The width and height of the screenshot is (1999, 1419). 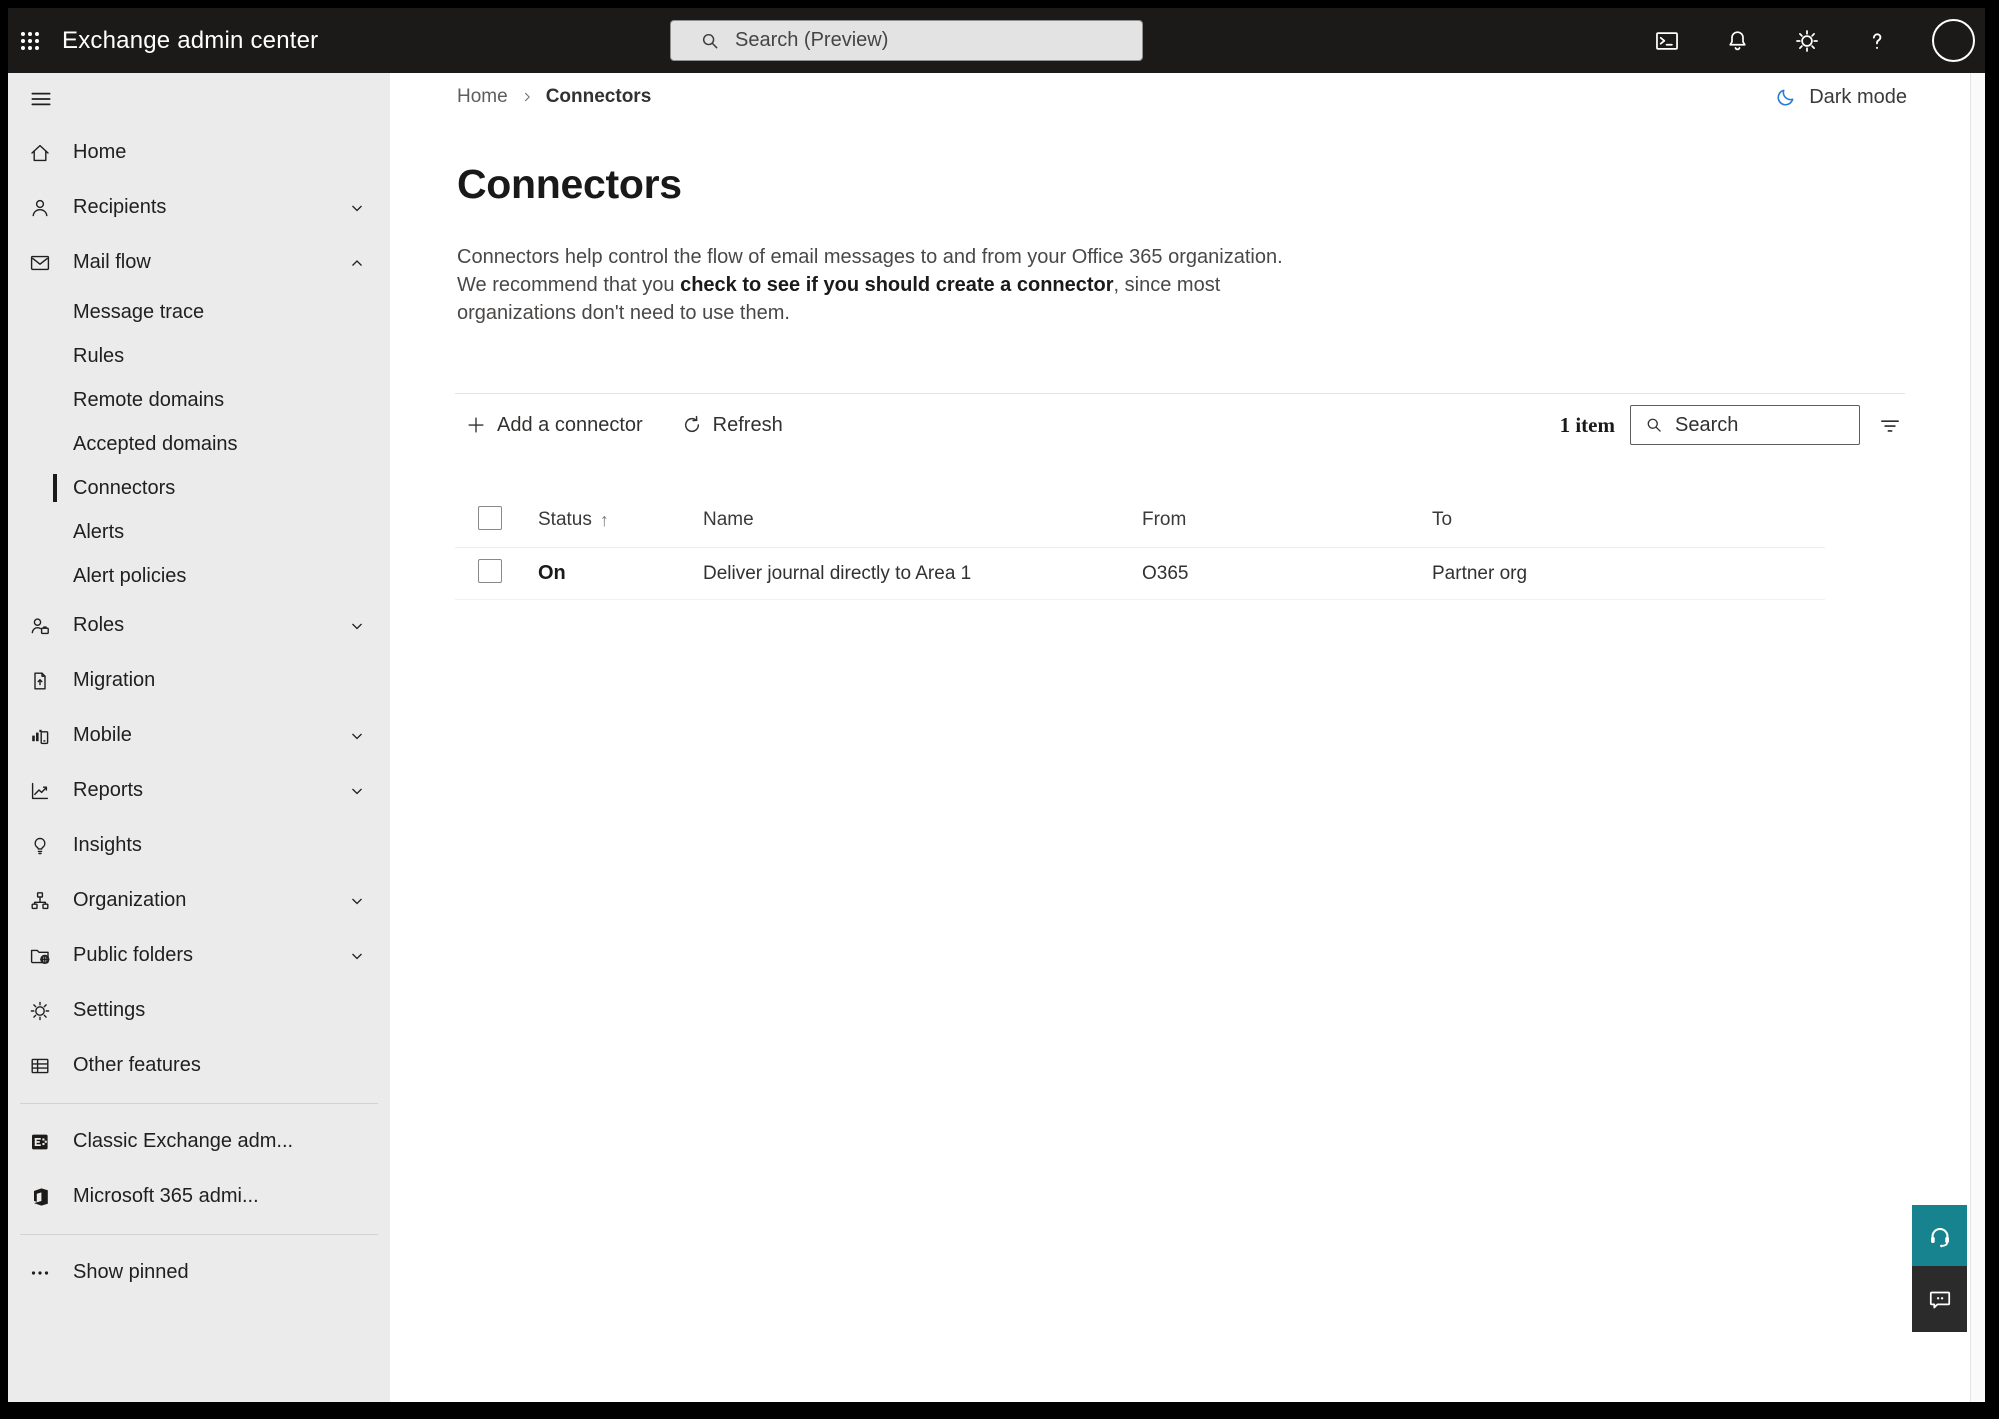 I want to click on sidebar-item-other-features: Other features, so click(x=199, y=1065).